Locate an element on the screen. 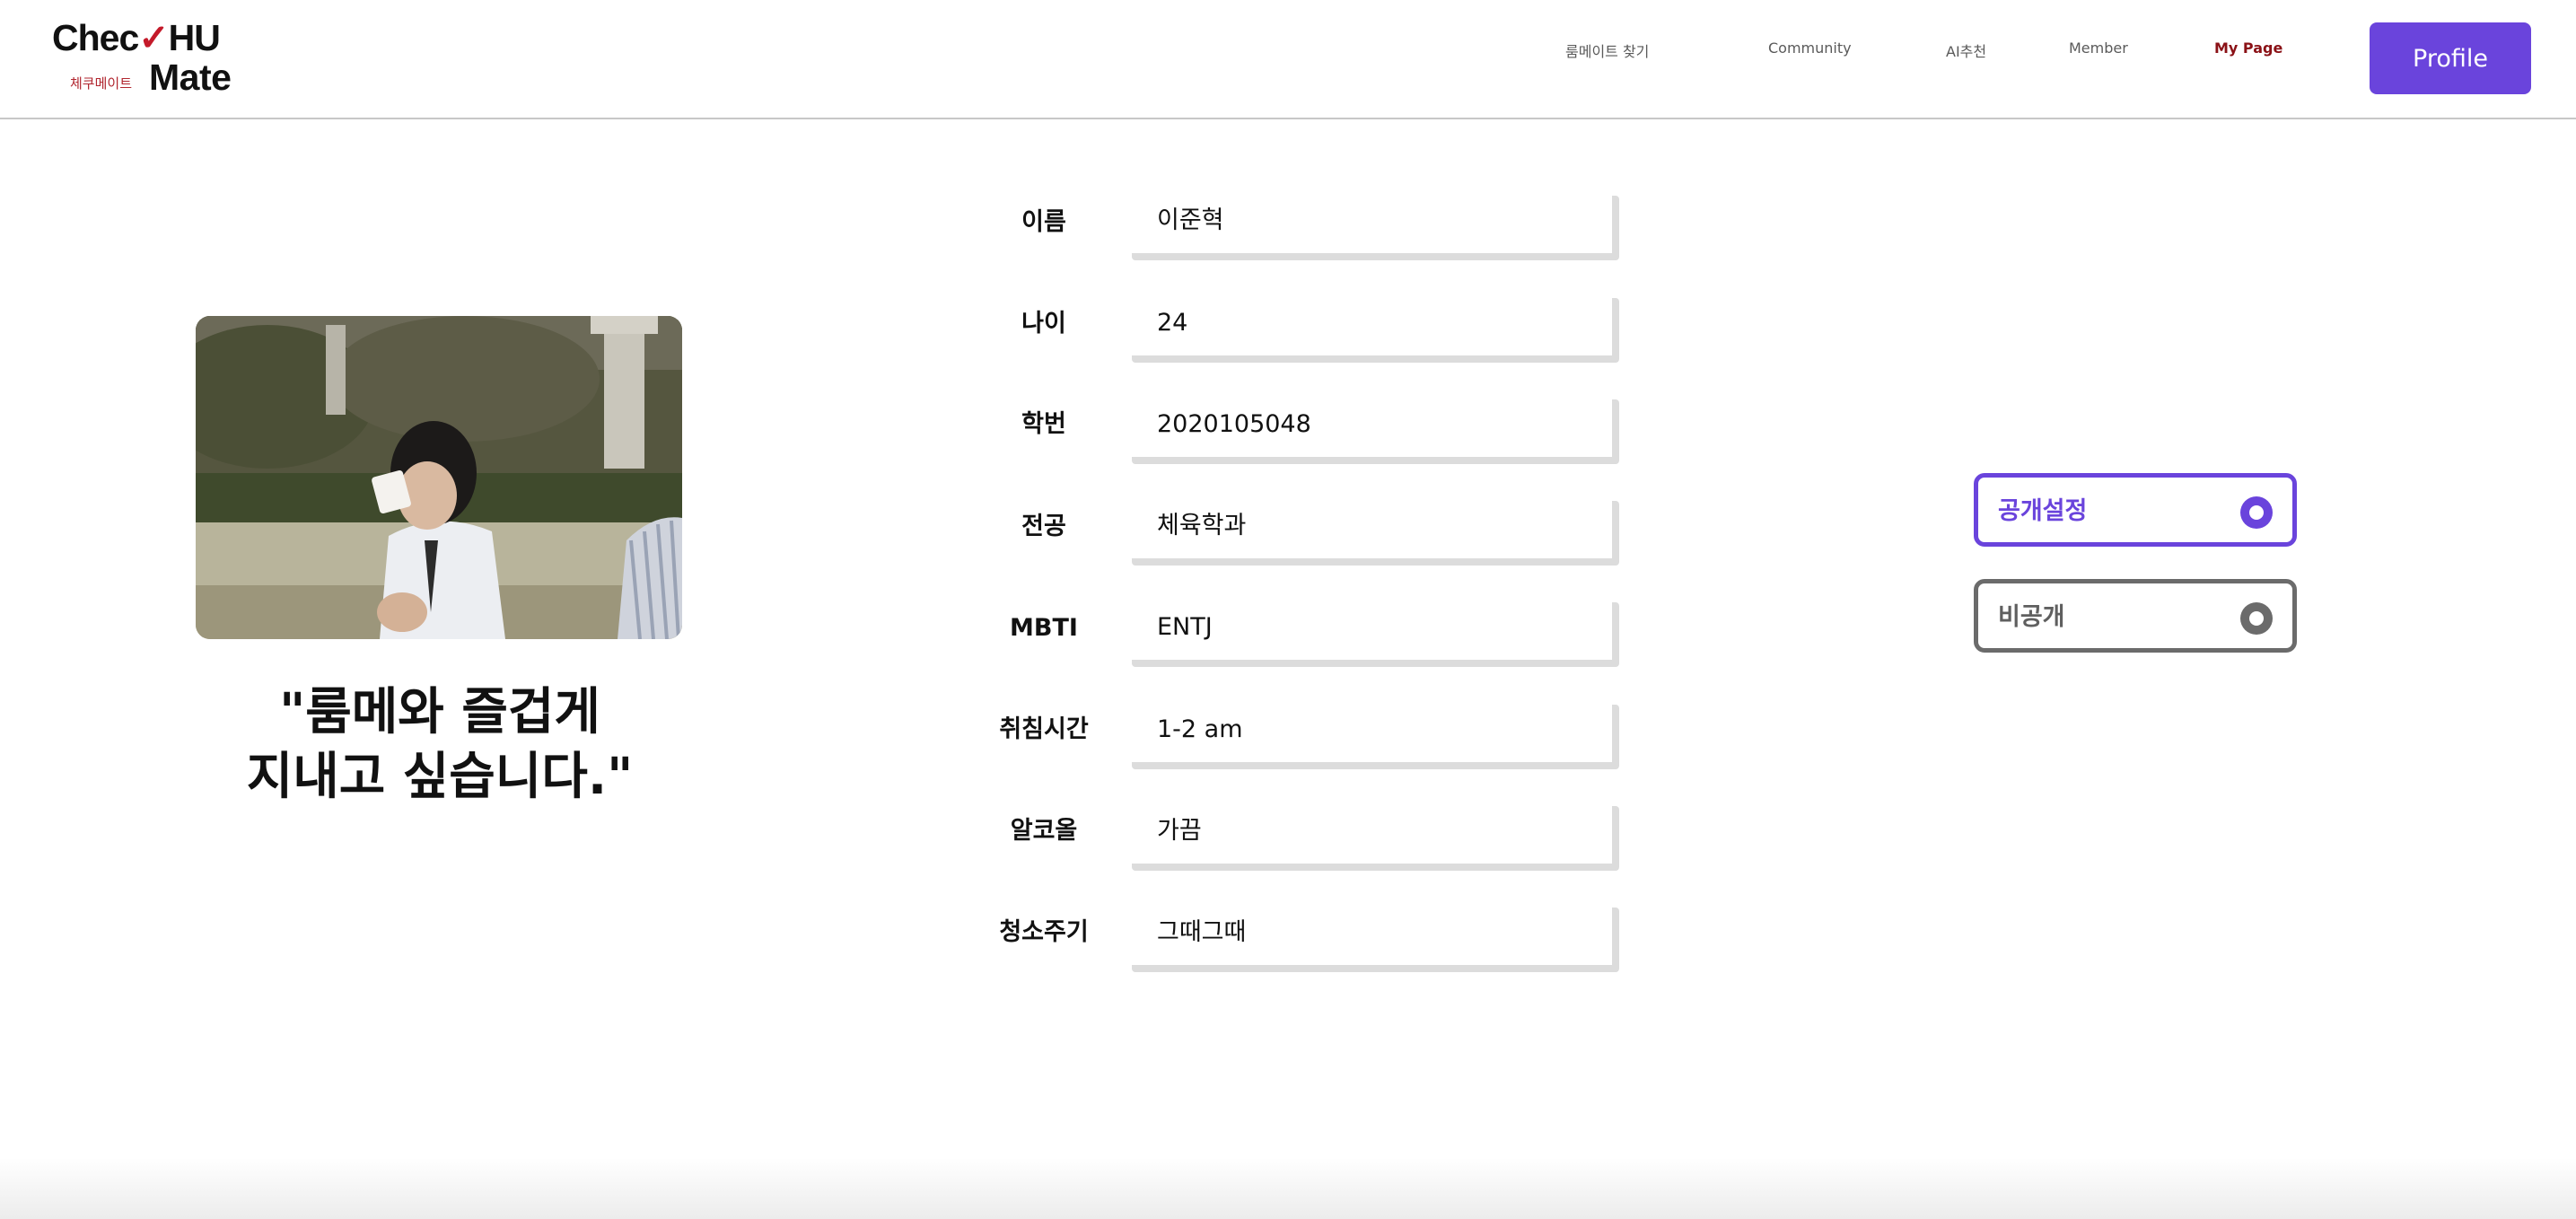 This screenshot has height=1219, width=2576. logo-suffix: HU is located at coordinates (194, 37).